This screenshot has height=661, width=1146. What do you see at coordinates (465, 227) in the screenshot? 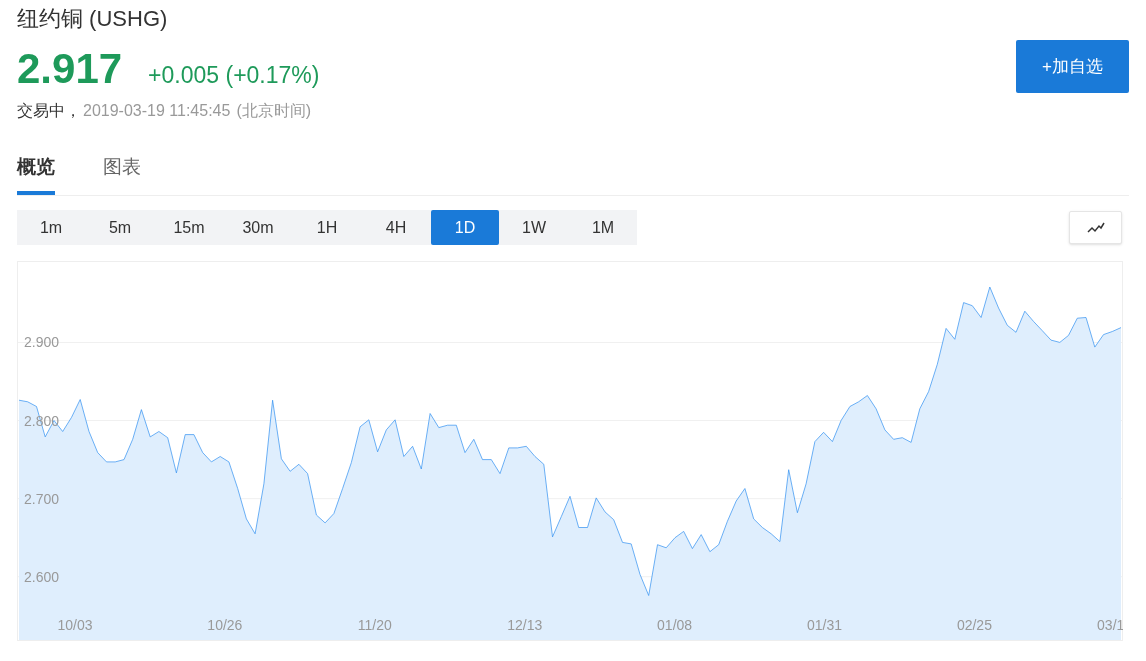
I see `period-tab: 1D` at bounding box center [465, 227].